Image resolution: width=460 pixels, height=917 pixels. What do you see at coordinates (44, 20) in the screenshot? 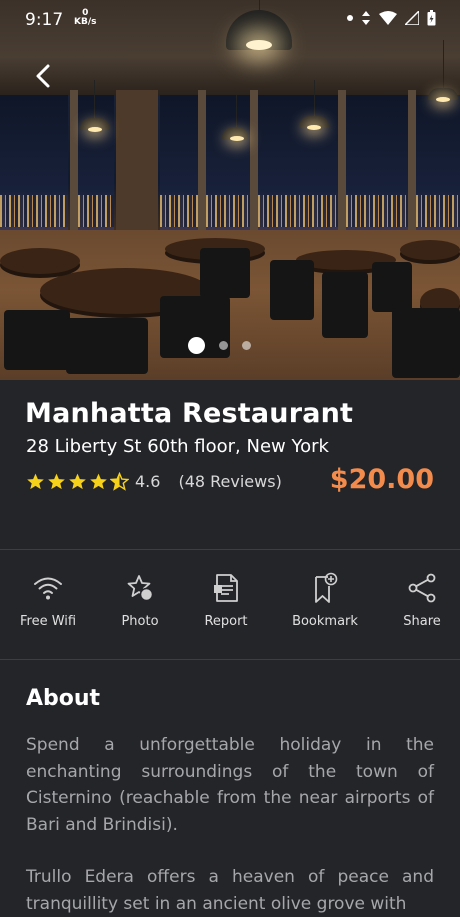
I see `status-time: 9:17` at bounding box center [44, 20].